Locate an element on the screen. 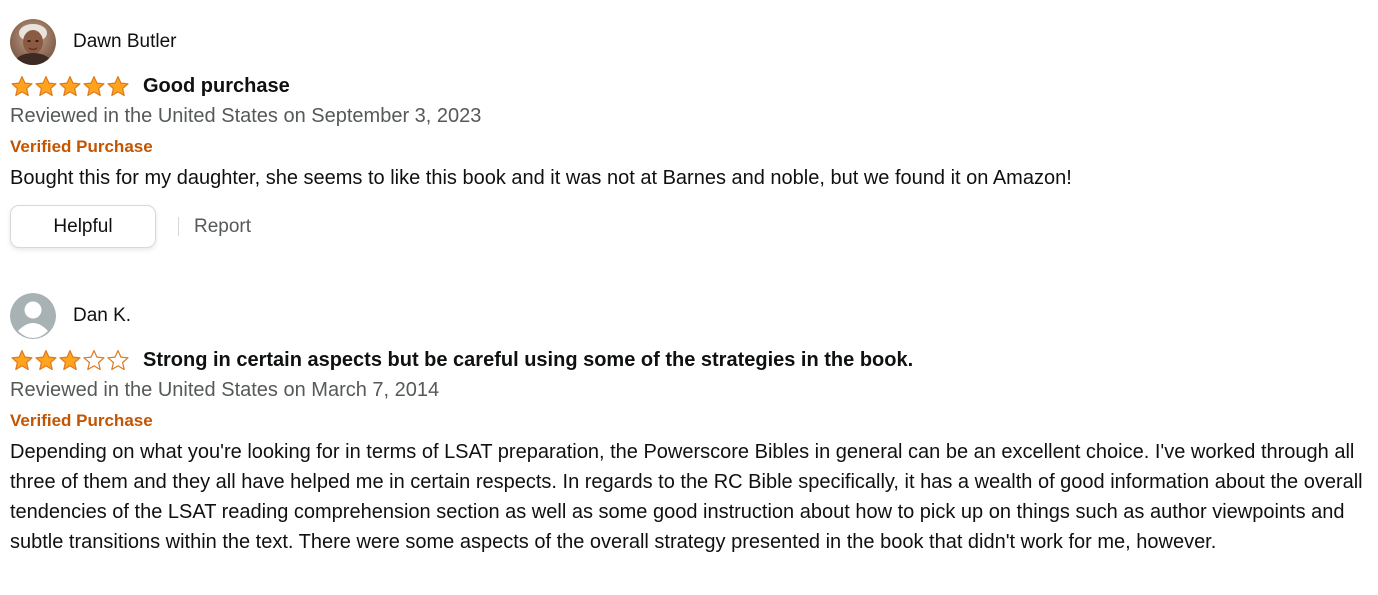 The width and height of the screenshot is (1378, 595). action-divider is located at coordinates (178, 226).